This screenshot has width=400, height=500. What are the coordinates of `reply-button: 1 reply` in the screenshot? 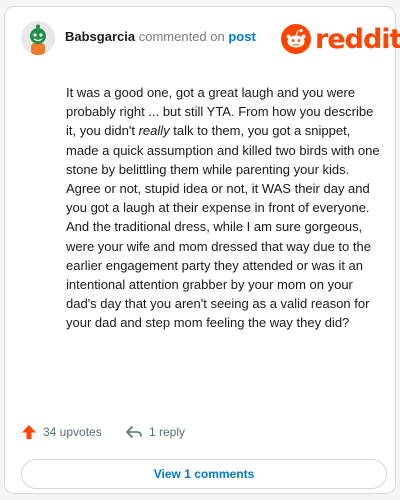 It's located at (155, 432).